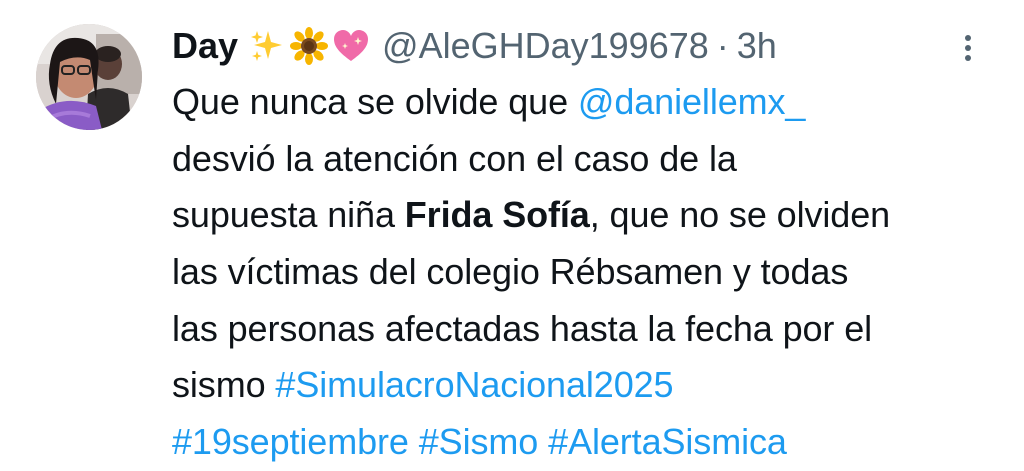  I want to click on text-line-6: sismo #SimulacroNacional2025, so click(592, 385).